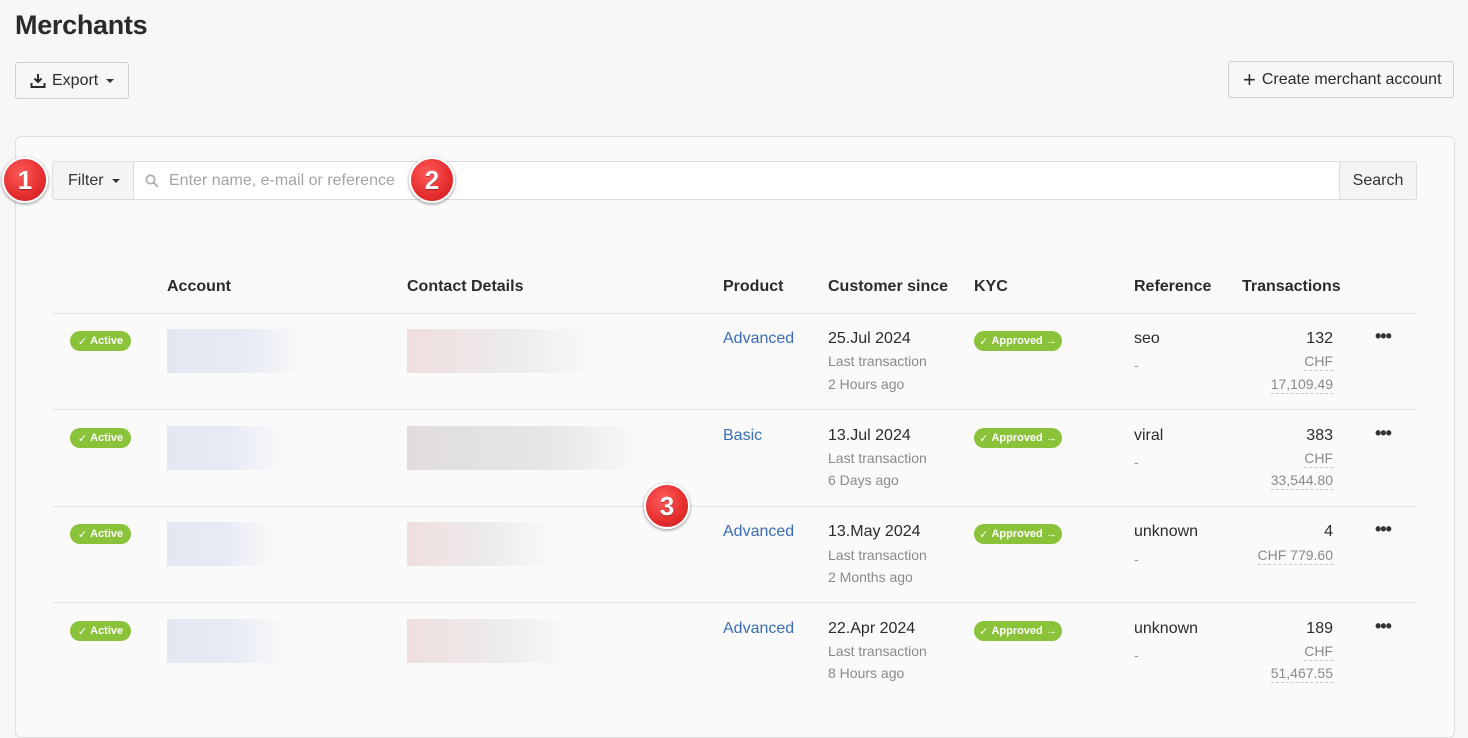 The width and height of the screenshot is (1468, 738). I want to click on export-button: Export, so click(72, 80).